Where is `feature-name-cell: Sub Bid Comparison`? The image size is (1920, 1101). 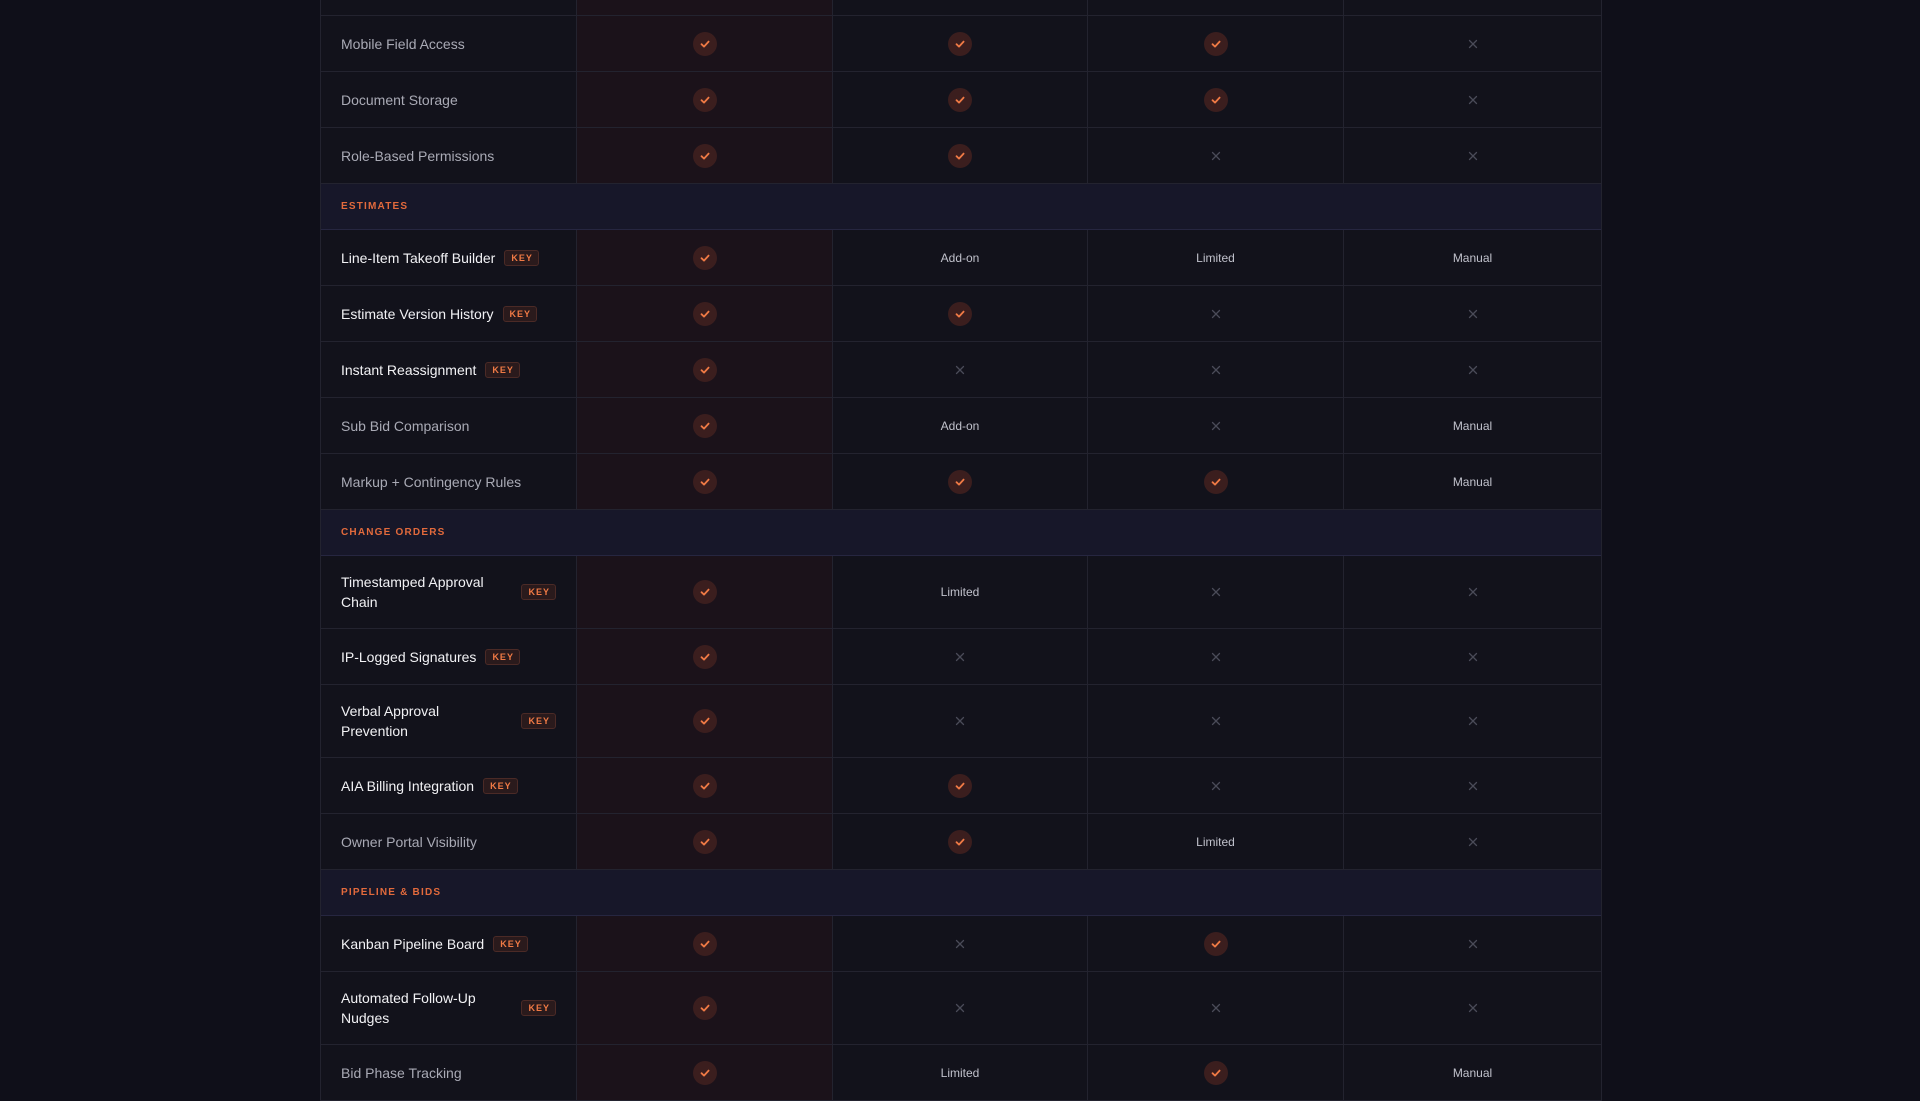
feature-name-cell: Sub Bid Comparison is located at coordinates (449, 425).